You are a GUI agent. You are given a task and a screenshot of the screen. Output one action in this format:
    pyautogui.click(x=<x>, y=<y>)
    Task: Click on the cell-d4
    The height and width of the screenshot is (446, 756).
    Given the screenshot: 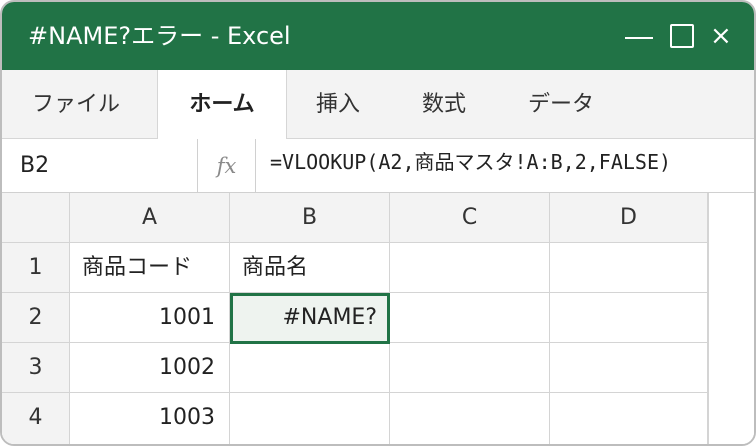 What is the action you would take?
    pyautogui.click(x=629, y=418)
    